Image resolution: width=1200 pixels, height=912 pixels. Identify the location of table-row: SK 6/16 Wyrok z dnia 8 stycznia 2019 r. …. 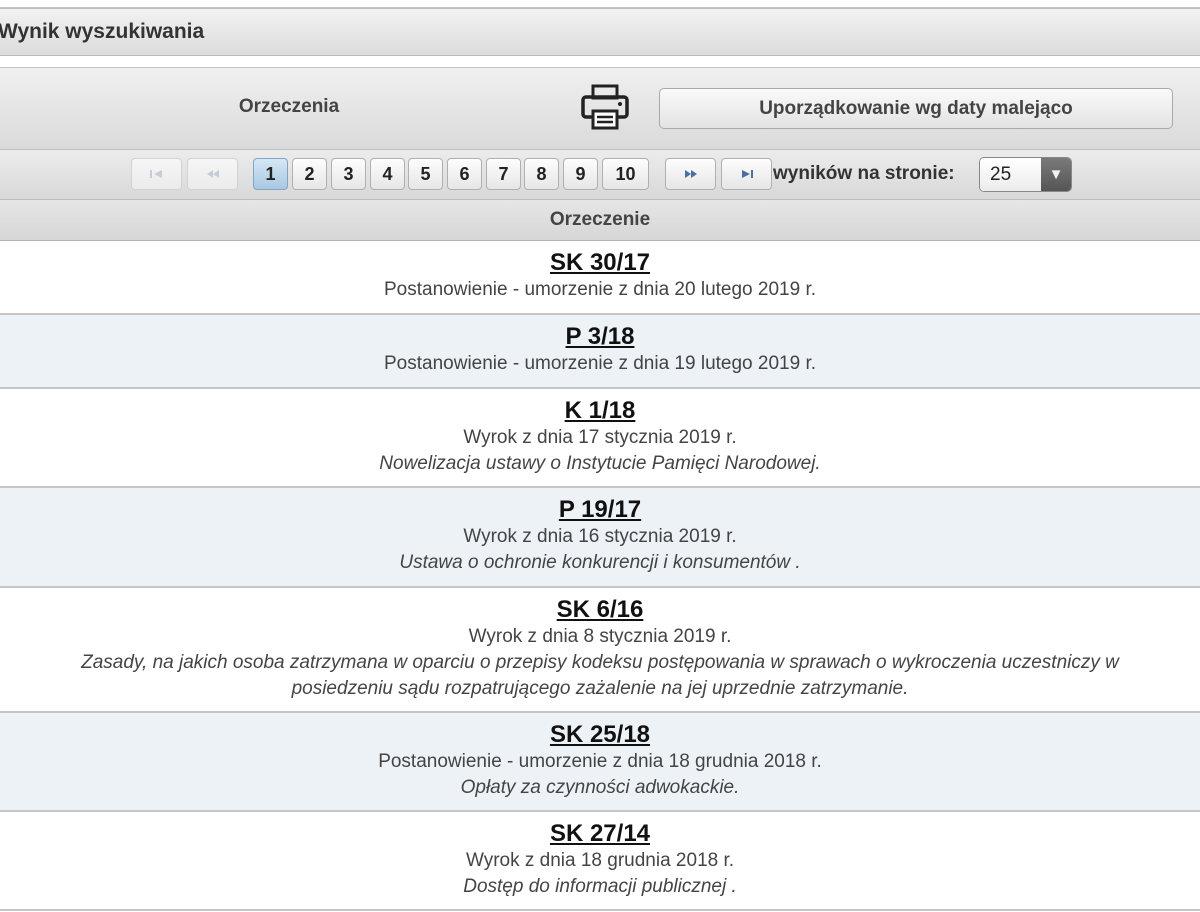
(600, 650).